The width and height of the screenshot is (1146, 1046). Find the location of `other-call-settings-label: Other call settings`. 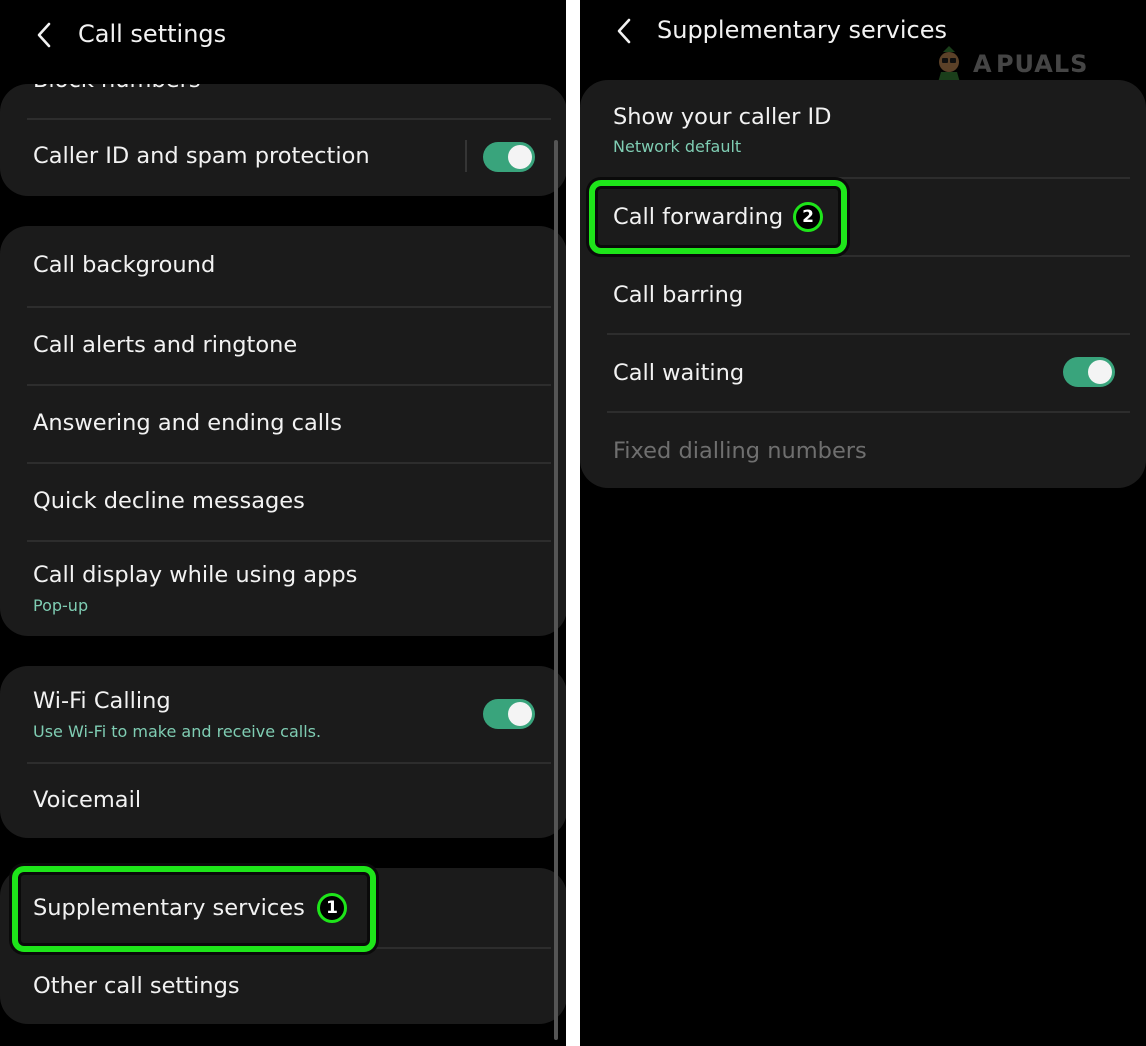

other-call-settings-label: Other call settings is located at coordinates (136, 986).